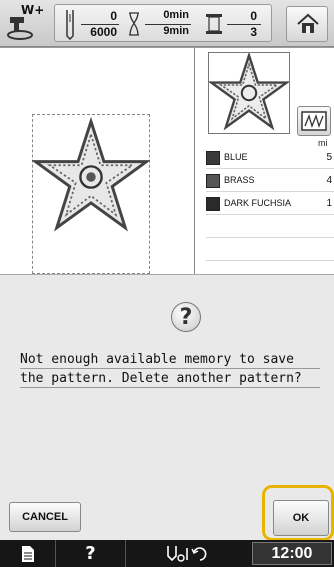 The image size is (334, 567). Describe the element at coordinates (91, 174) in the screenshot. I see `star-pattern-icon` at that location.